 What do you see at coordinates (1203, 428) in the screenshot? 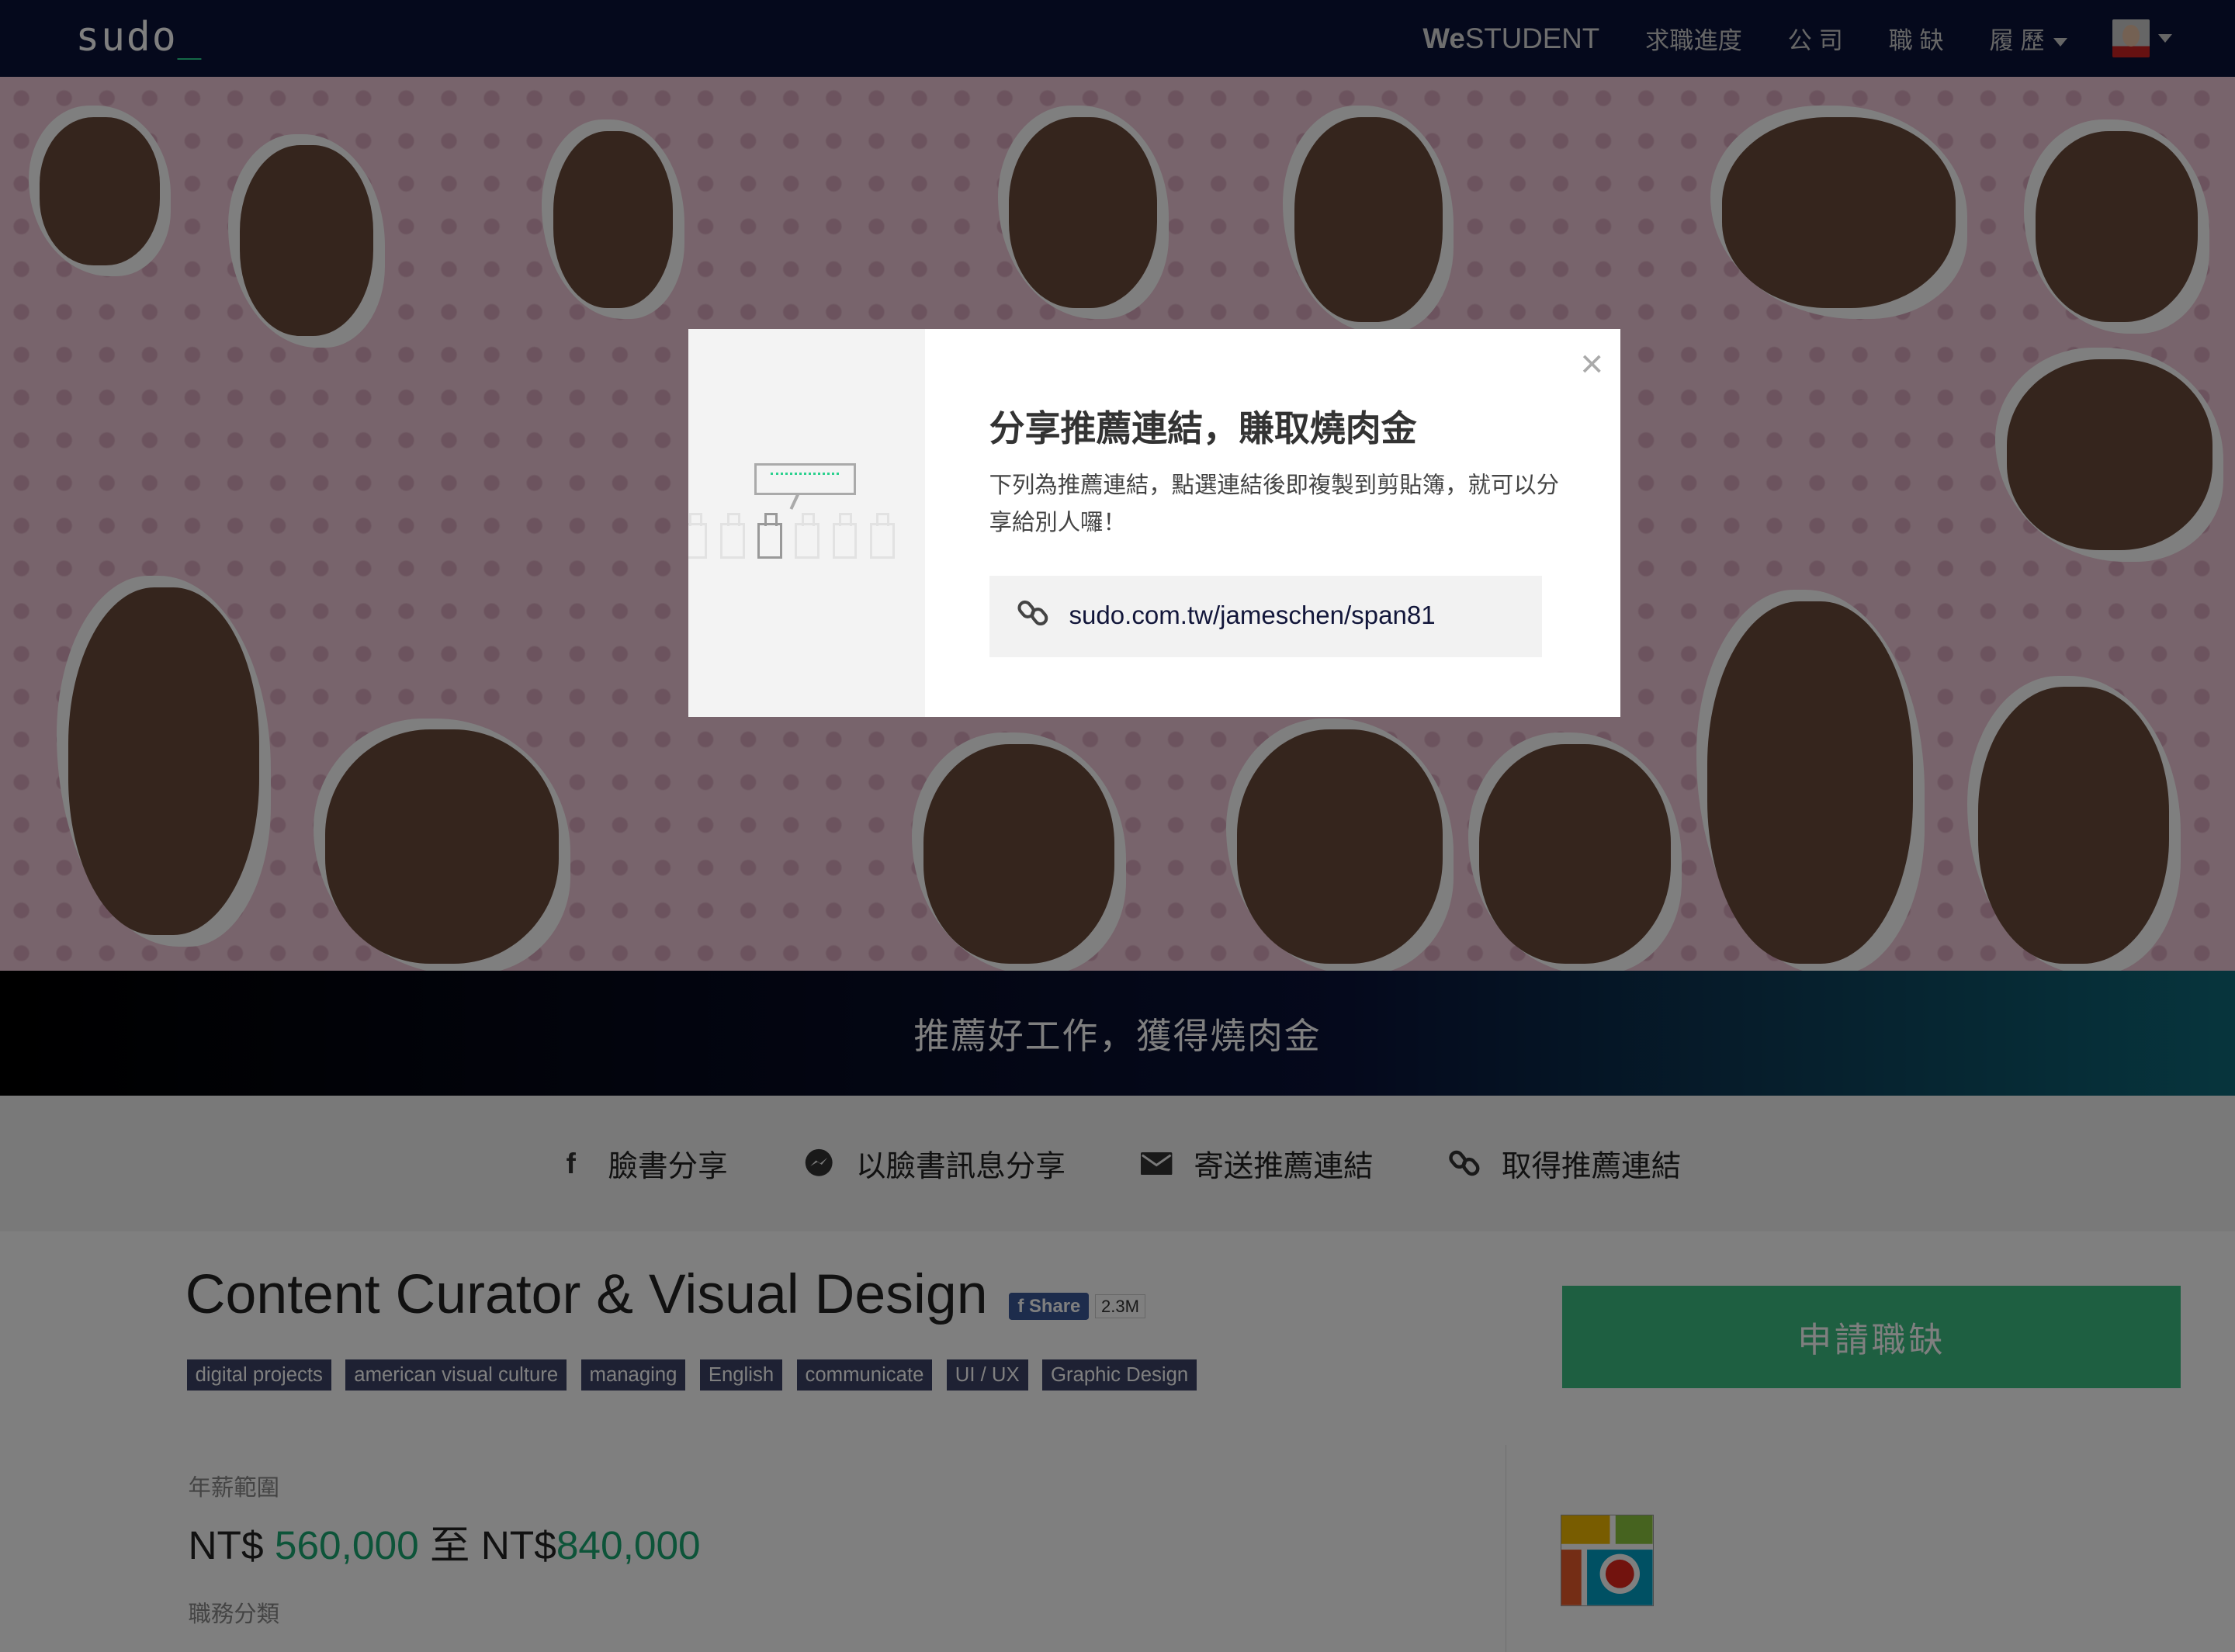
I see `modal-title: 分享推薦連結，賺取燒肉金` at bounding box center [1203, 428].